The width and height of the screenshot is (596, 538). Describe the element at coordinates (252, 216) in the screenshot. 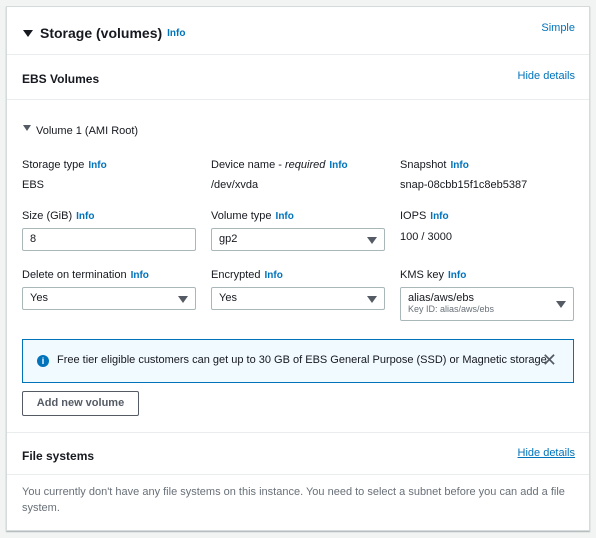

I see `volume-type-label: Volume type Info` at that location.